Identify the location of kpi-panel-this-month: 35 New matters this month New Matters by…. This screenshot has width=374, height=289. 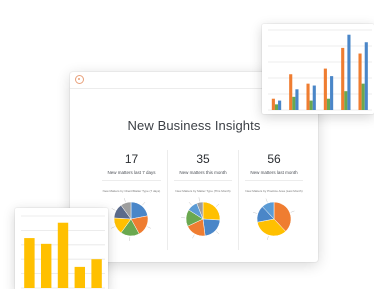
(203, 202).